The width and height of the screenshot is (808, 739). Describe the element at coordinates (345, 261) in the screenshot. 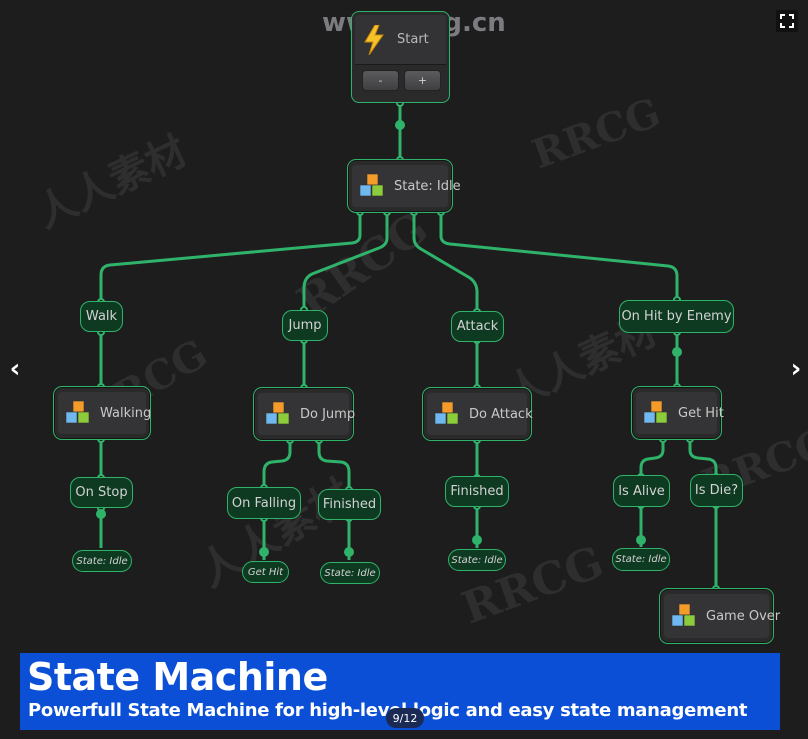

I see `wire-idle-jump` at that location.